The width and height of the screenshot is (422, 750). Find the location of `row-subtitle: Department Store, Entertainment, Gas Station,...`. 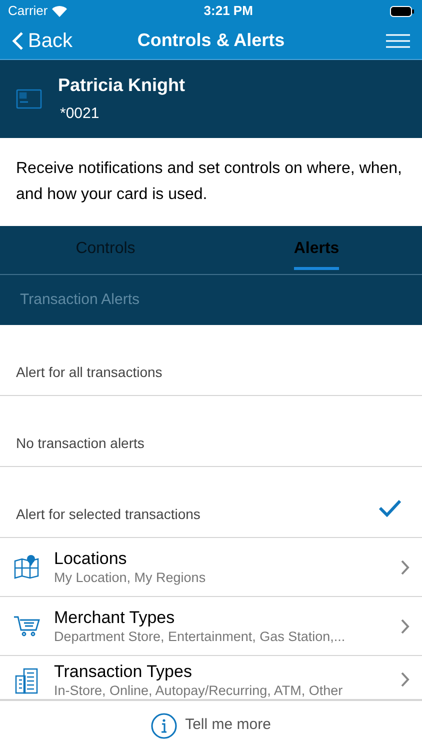

row-subtitle: Department Store, Entertainment, Gas Station,... is located at coordinates (200, 636).